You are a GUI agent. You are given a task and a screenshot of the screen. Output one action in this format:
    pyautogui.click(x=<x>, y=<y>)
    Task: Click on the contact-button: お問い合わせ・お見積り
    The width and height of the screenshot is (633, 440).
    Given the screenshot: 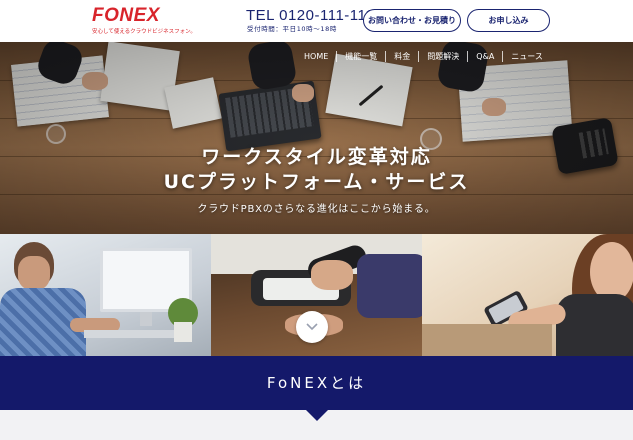 What is the action you would take?
    pyautogui.click(x=412, y=20)
    